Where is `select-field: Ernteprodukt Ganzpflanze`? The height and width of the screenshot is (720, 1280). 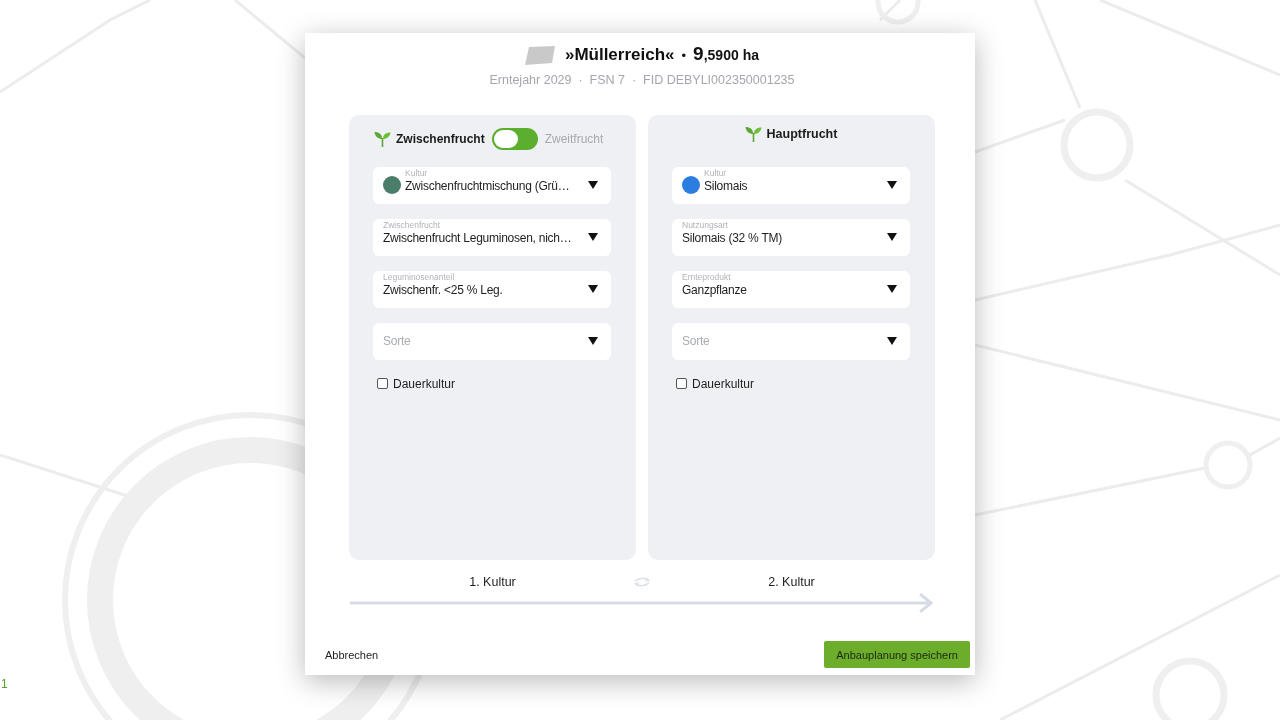 select-field: Ernteprodukt Ganzpflanze is located at coordinates (791, 289).